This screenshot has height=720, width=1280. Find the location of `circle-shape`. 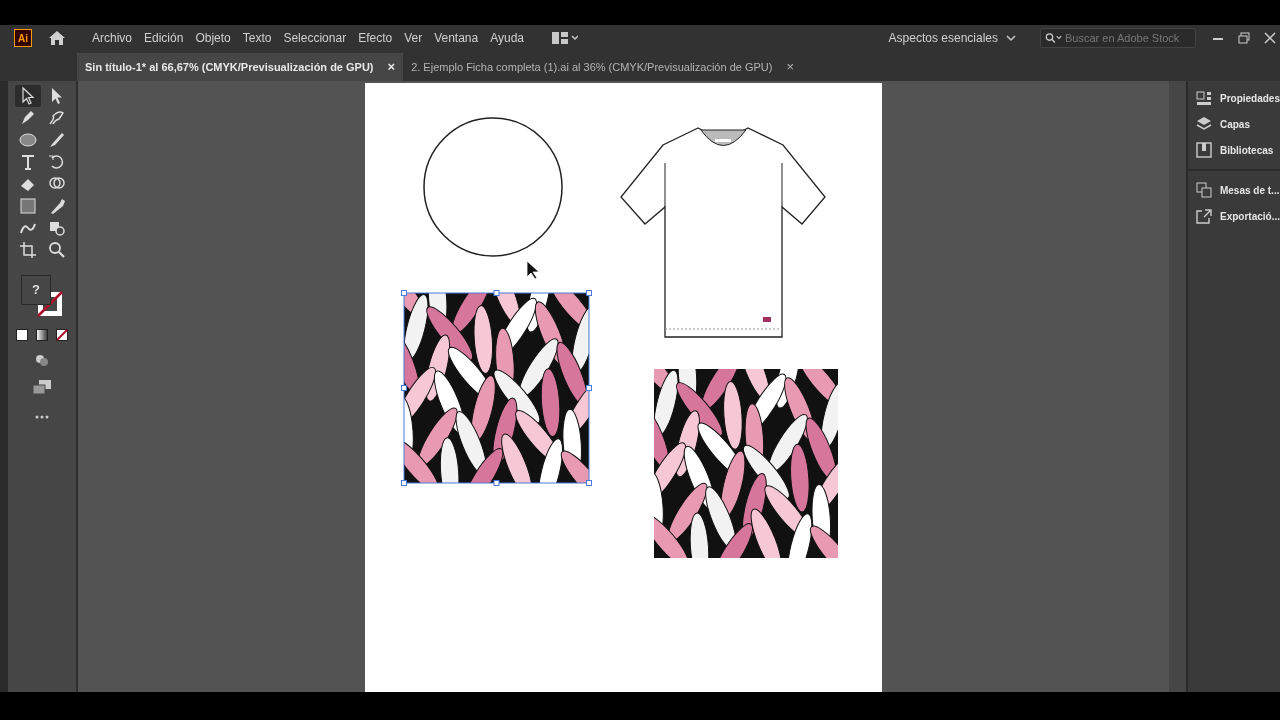

circle-shape is located at coordinates (493, 187).